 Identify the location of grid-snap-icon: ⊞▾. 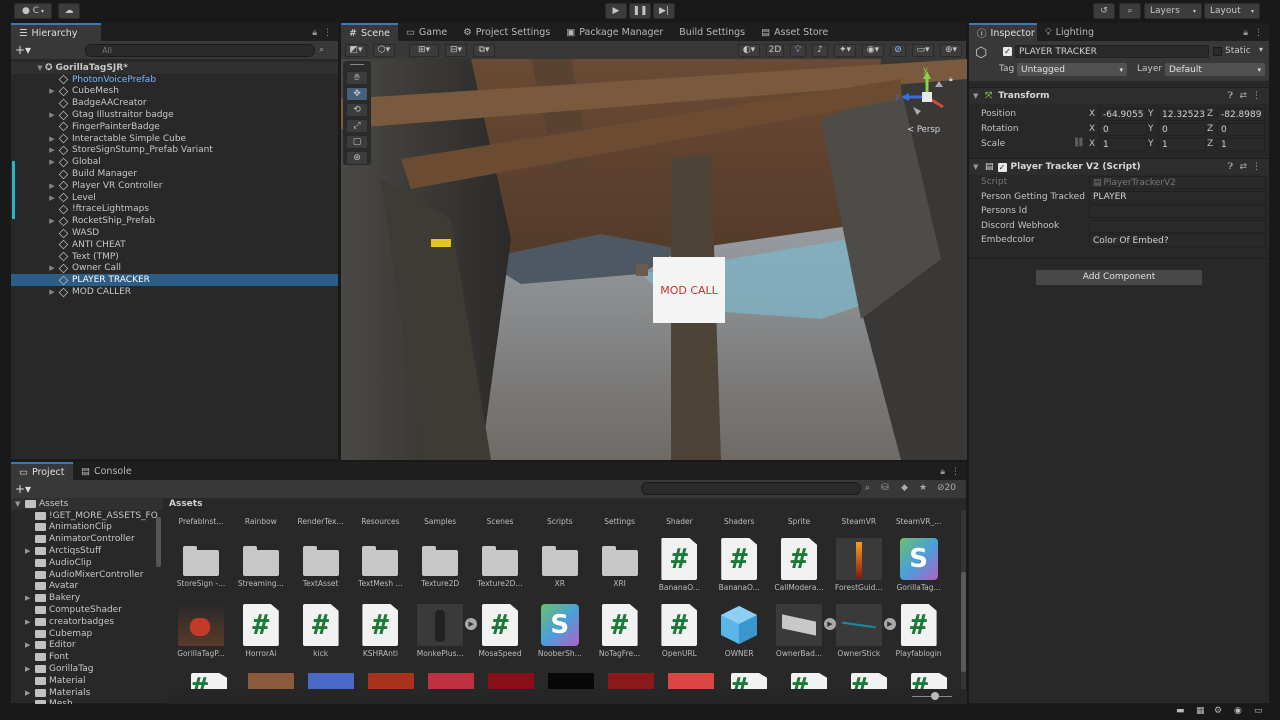
(424, 50).